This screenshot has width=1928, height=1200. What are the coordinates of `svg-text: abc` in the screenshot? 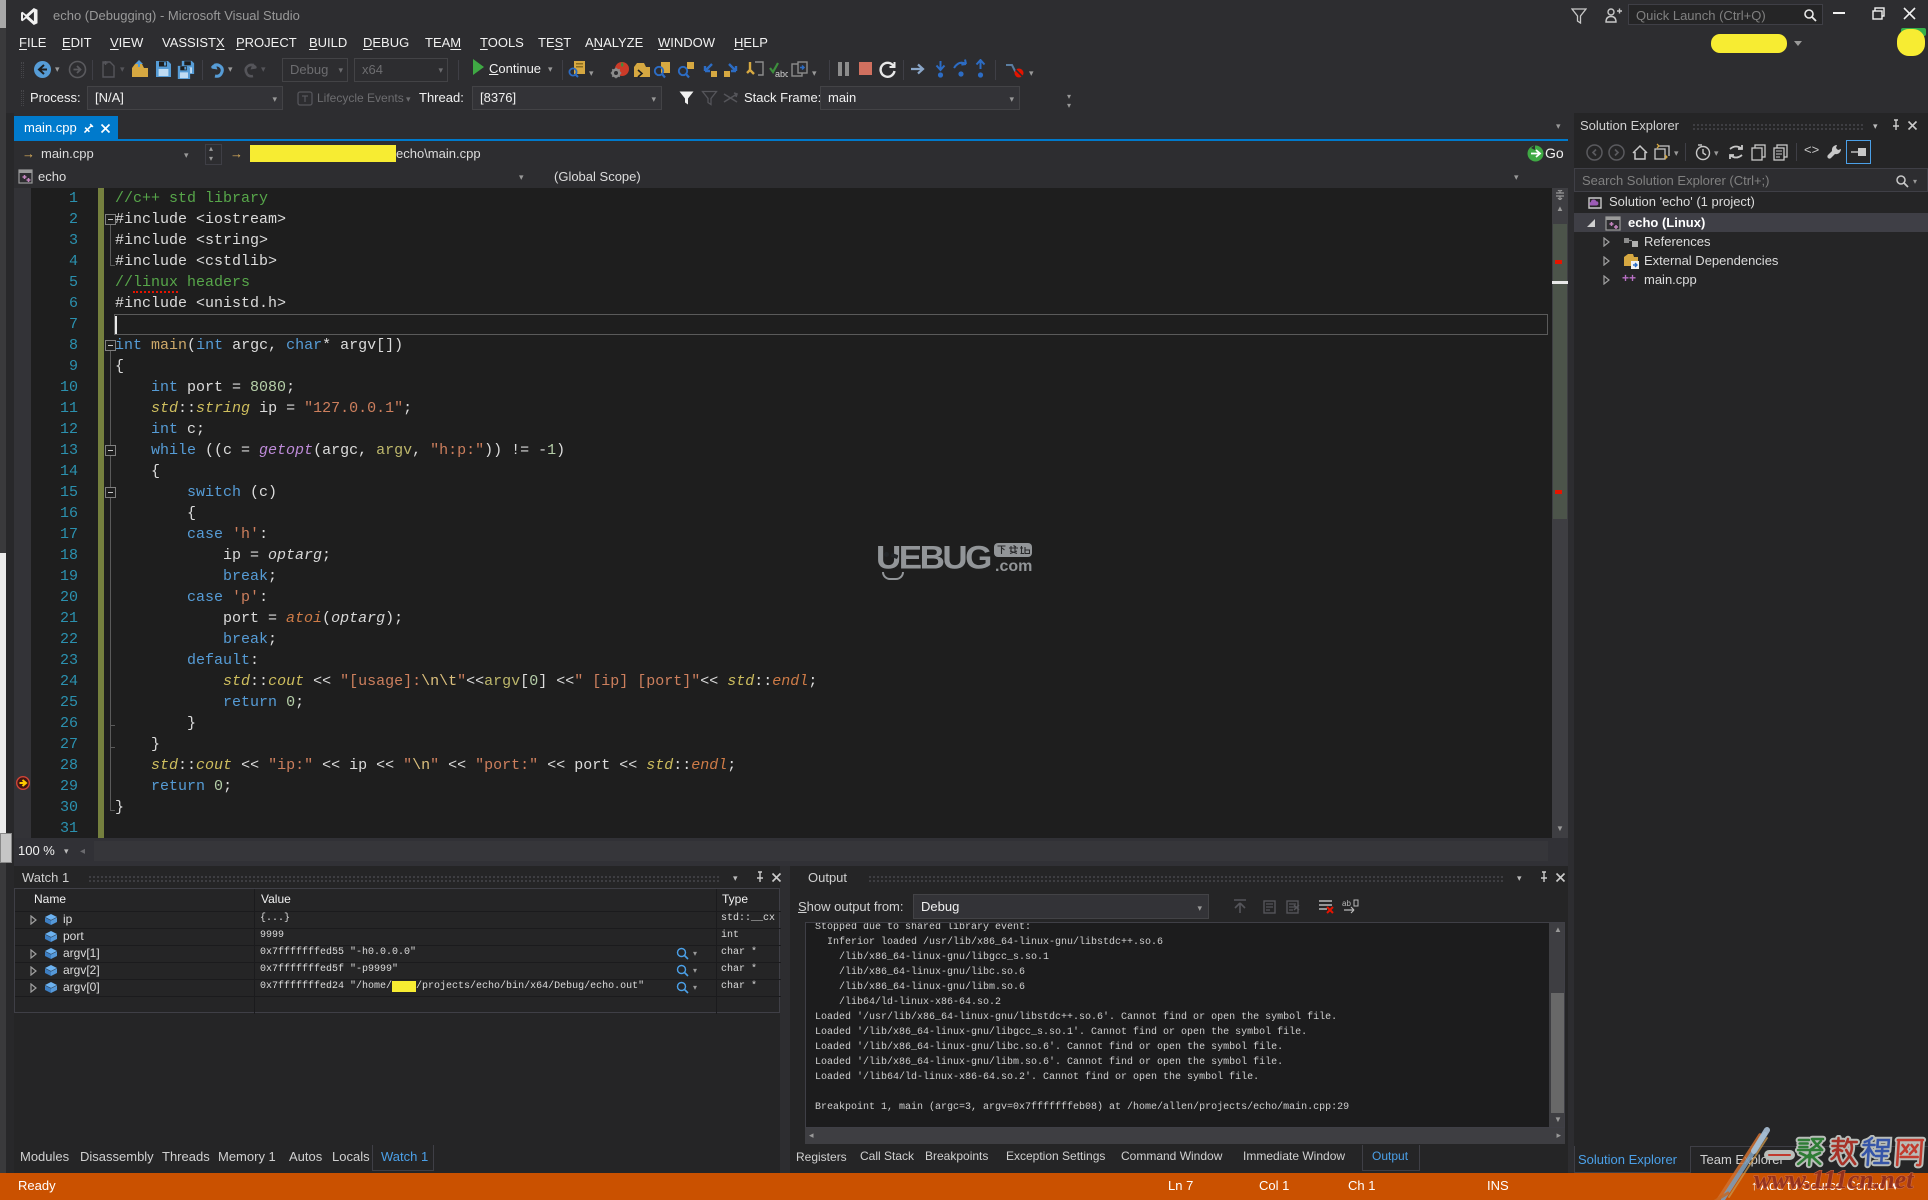 It's located at (781, 74).